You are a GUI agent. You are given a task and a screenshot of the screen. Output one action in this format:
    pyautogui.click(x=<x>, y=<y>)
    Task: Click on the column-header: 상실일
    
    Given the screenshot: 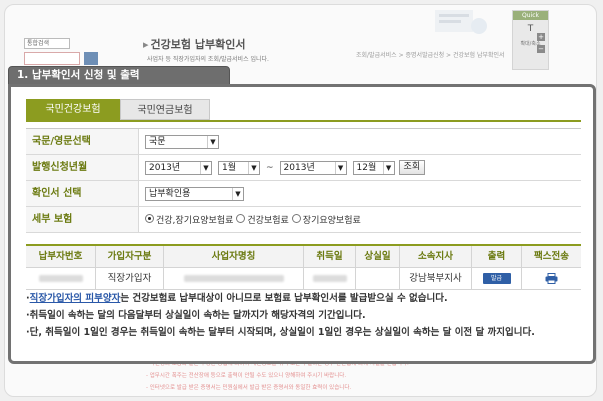 What is the action you would take?
    pyautogui.click(x=378, y=256)
    